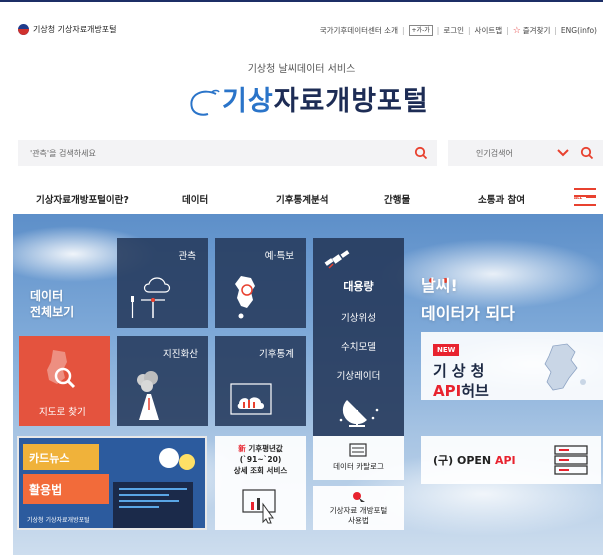  I want to click on popular-search-label: 인기검색어, so click(494, 153).